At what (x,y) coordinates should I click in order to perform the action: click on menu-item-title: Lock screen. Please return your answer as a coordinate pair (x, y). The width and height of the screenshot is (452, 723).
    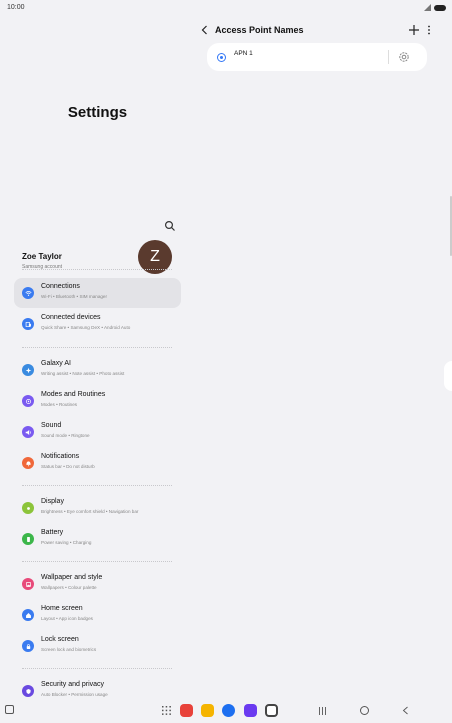
    Looking at the image, I should click on (60, 639).